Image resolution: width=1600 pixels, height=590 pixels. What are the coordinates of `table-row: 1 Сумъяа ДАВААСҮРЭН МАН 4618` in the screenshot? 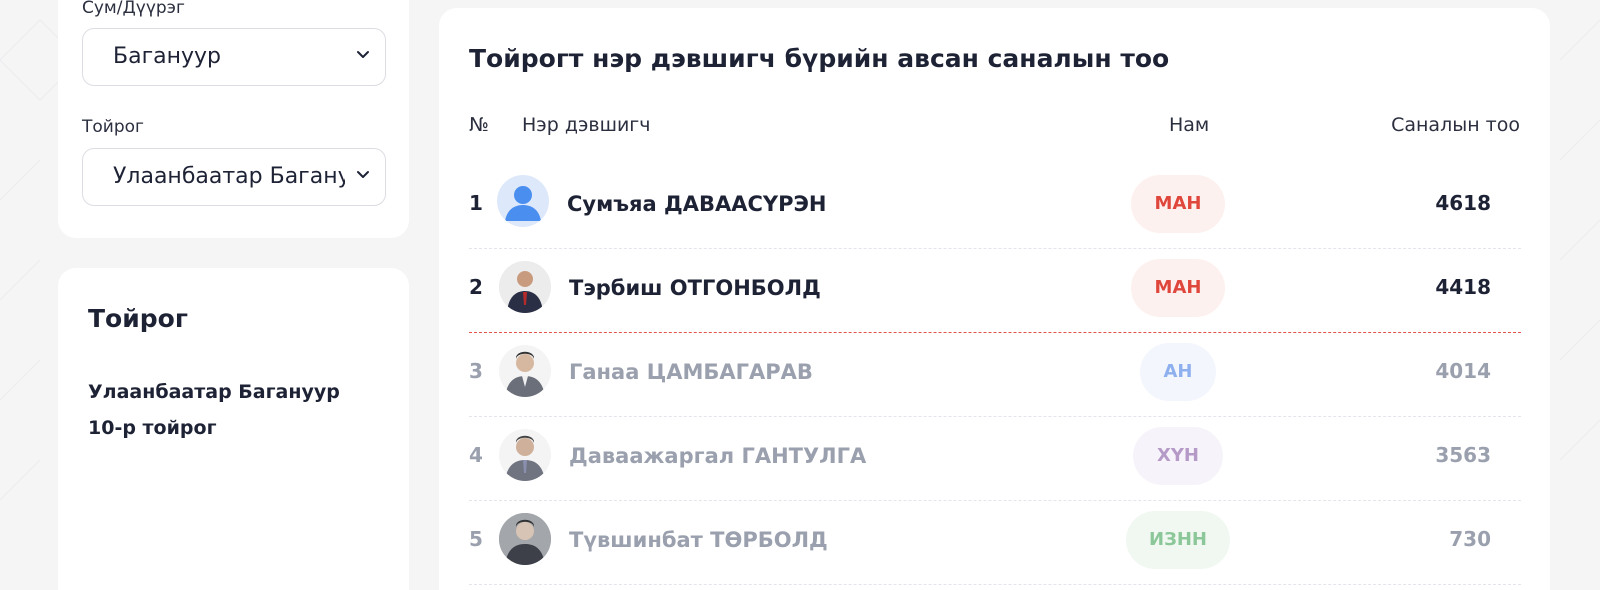 It's located at (995, 207).